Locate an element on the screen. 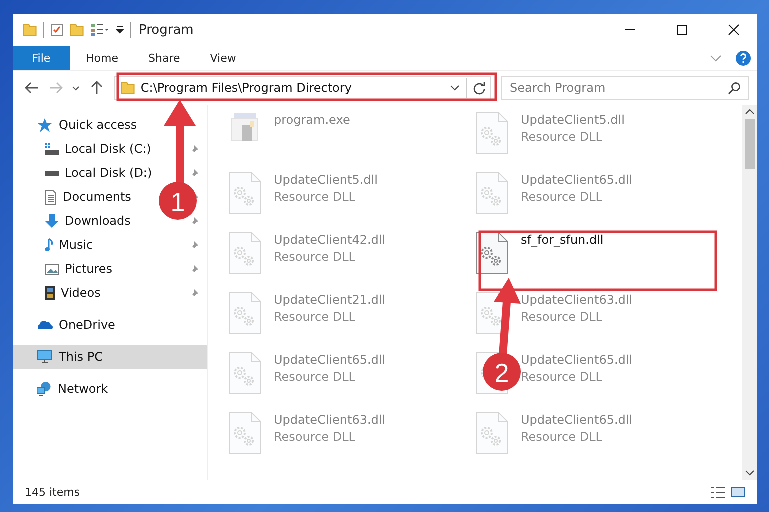  dropdown-icon is located at coordinates (120, 30).